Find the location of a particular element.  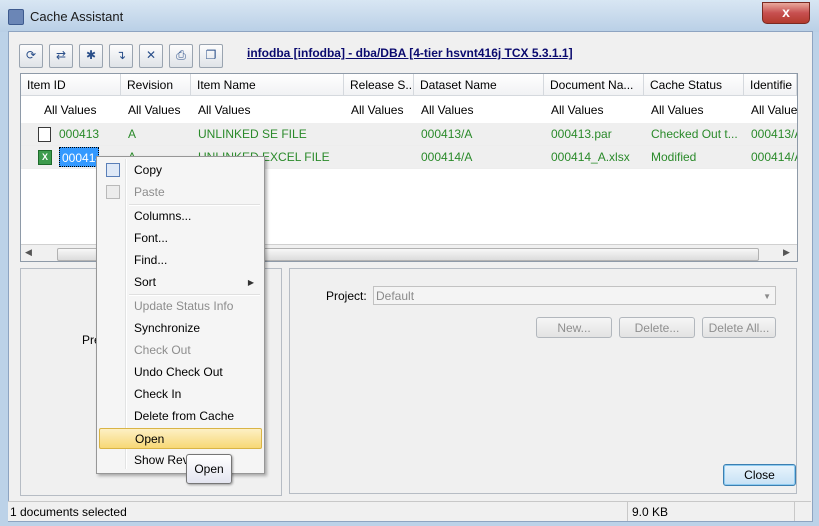

close-button: Close is located at coordinates (759, 475).